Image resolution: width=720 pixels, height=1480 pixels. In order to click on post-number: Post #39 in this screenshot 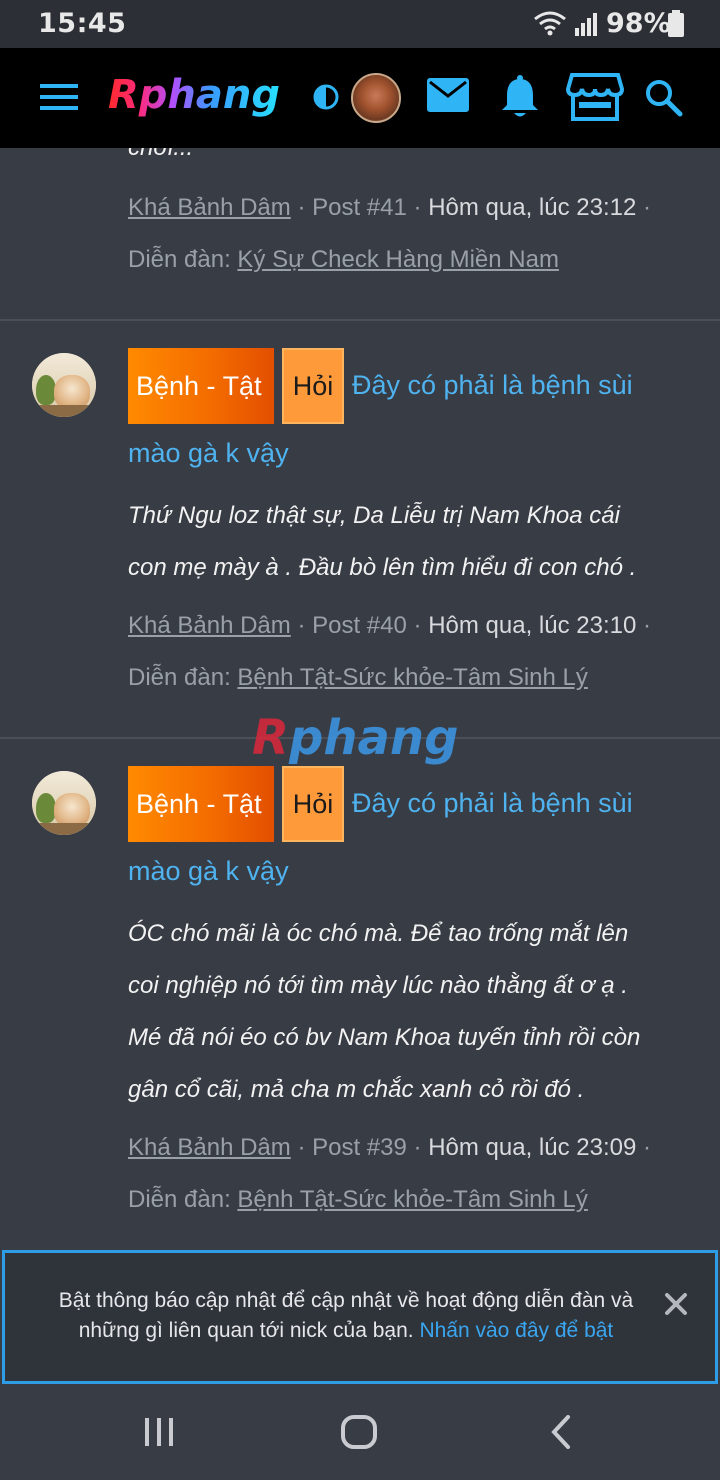, I will do `click(359, 1147)`.